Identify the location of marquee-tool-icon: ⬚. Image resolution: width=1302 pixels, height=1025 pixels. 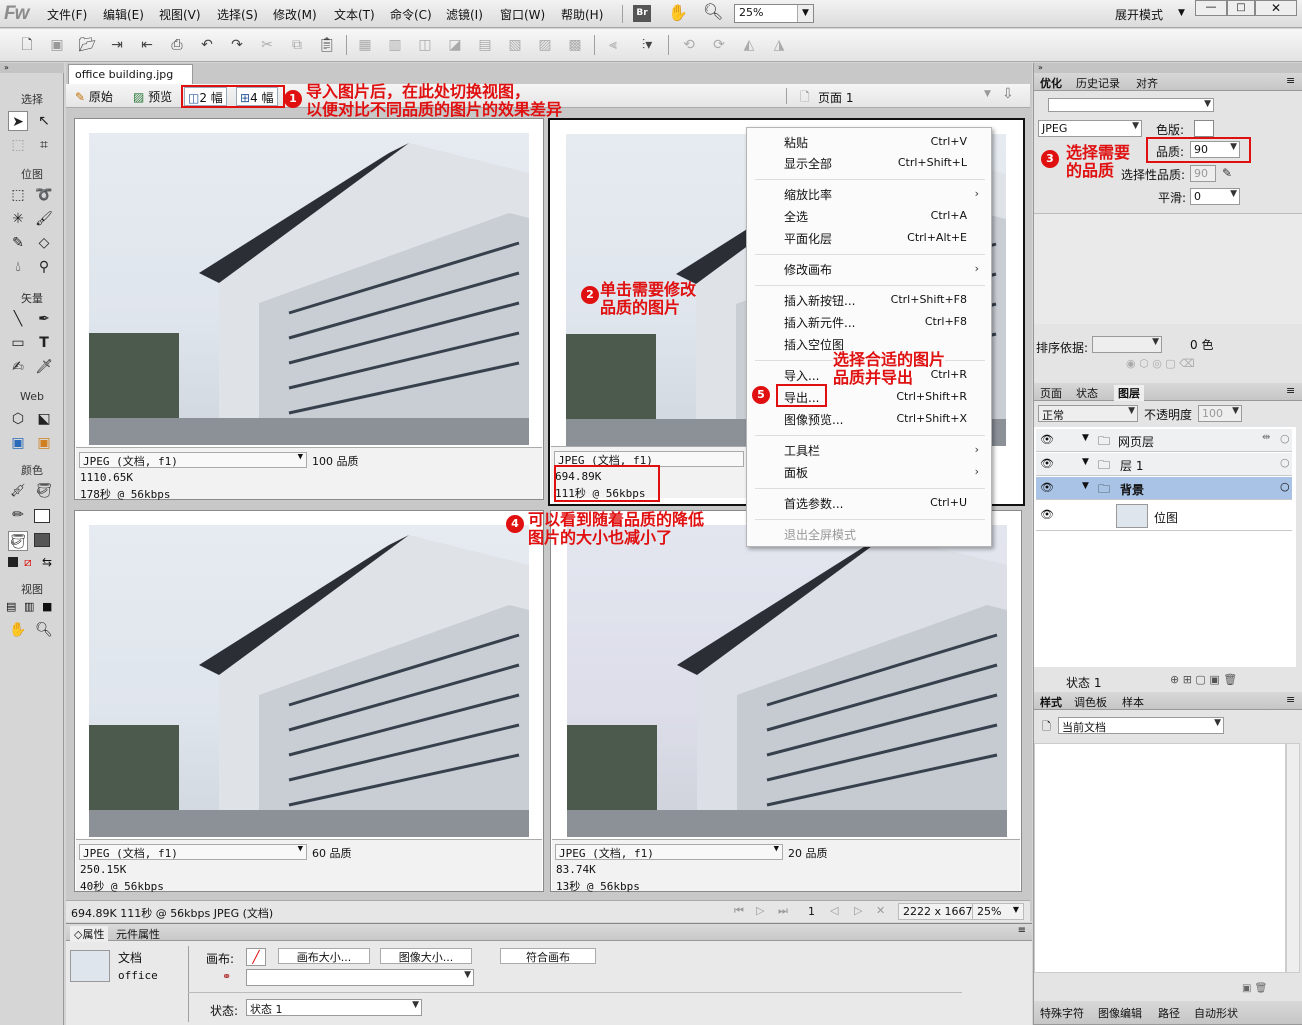
(18, 195).